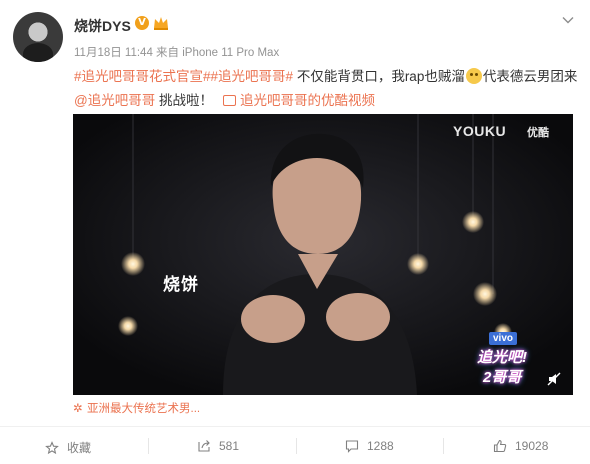 The height and width of the screenshot is (464, 590). Describe the element at coordinates (380, 446) in the screenshot. I see `comment-count: 1288` at that location.